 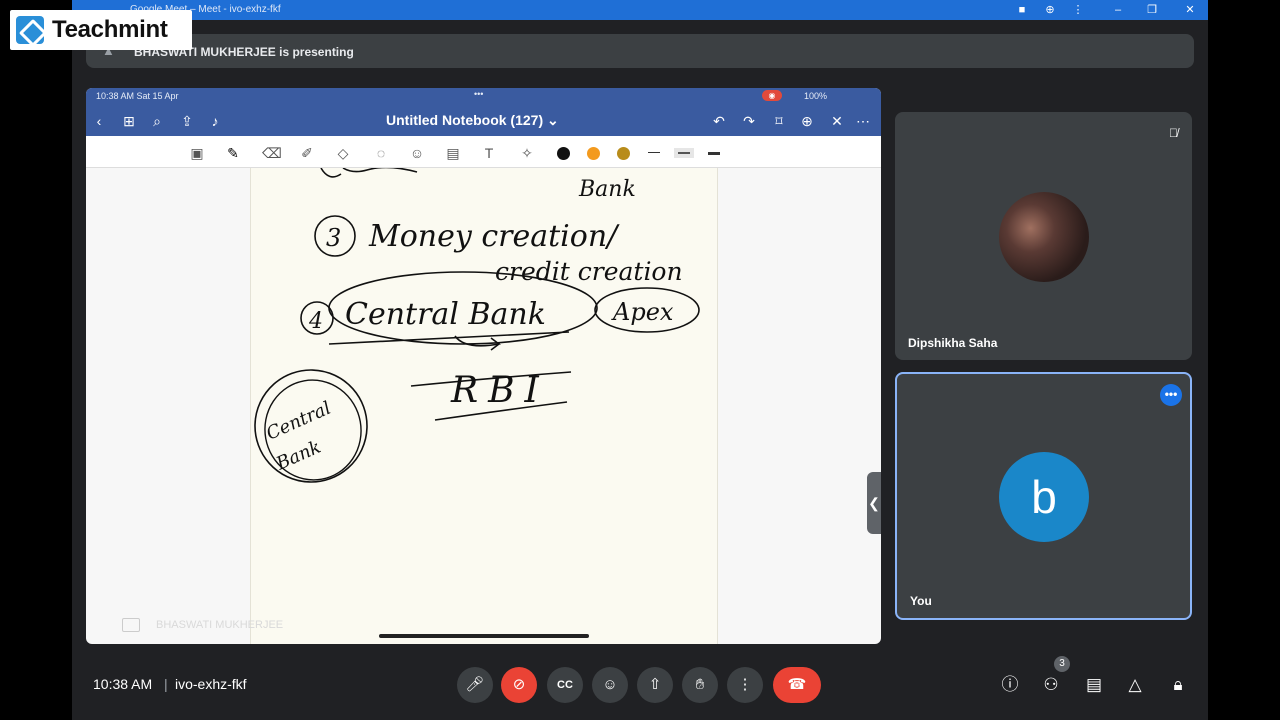 I want to click on expand-panel-handle: ❮, so click(x=874, y=503).